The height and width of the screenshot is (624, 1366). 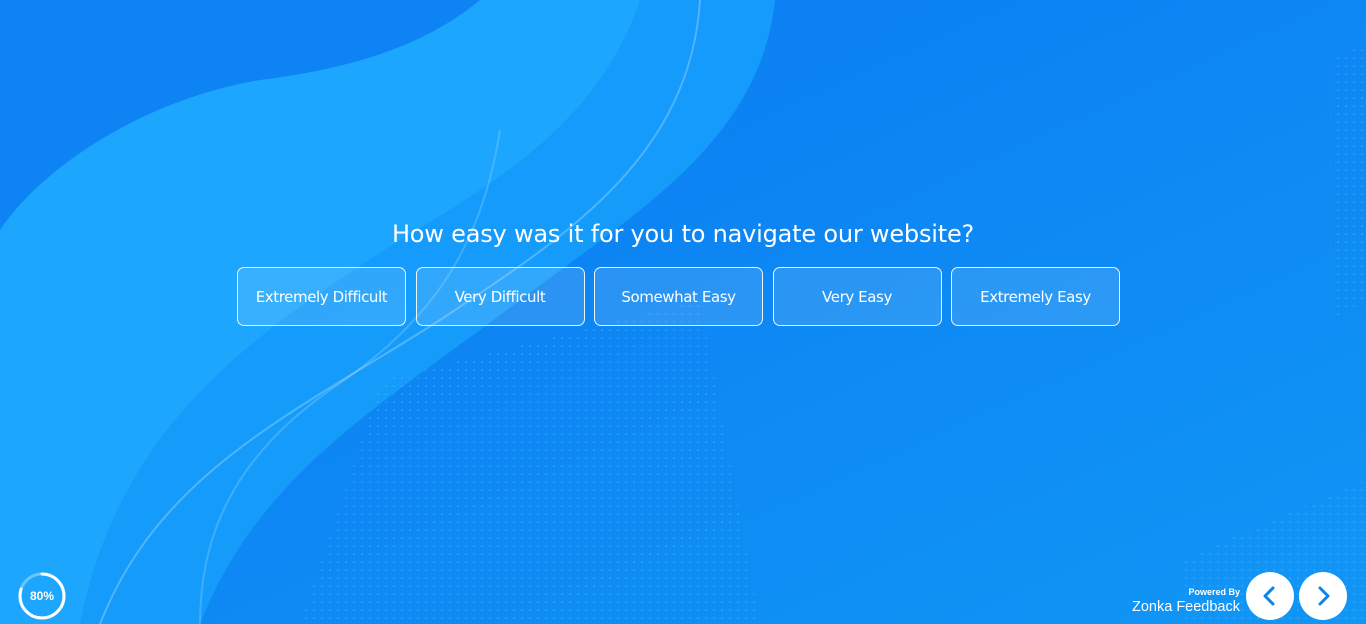 I want to click on powered-by-branding: Powered By Zonka Feedback, so click(x=1186, y=601).